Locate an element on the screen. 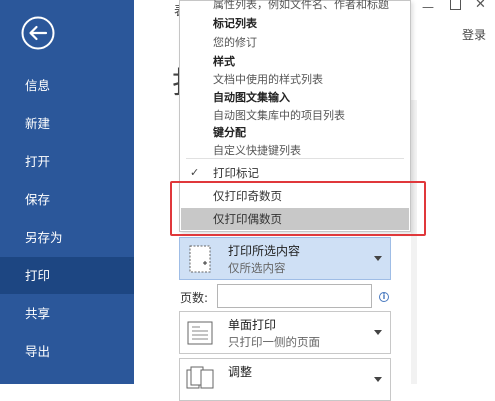 Image resolution: width=495 pixels, height=401 pixels. nav-export: 导出 is located at coordinates (67, 351).